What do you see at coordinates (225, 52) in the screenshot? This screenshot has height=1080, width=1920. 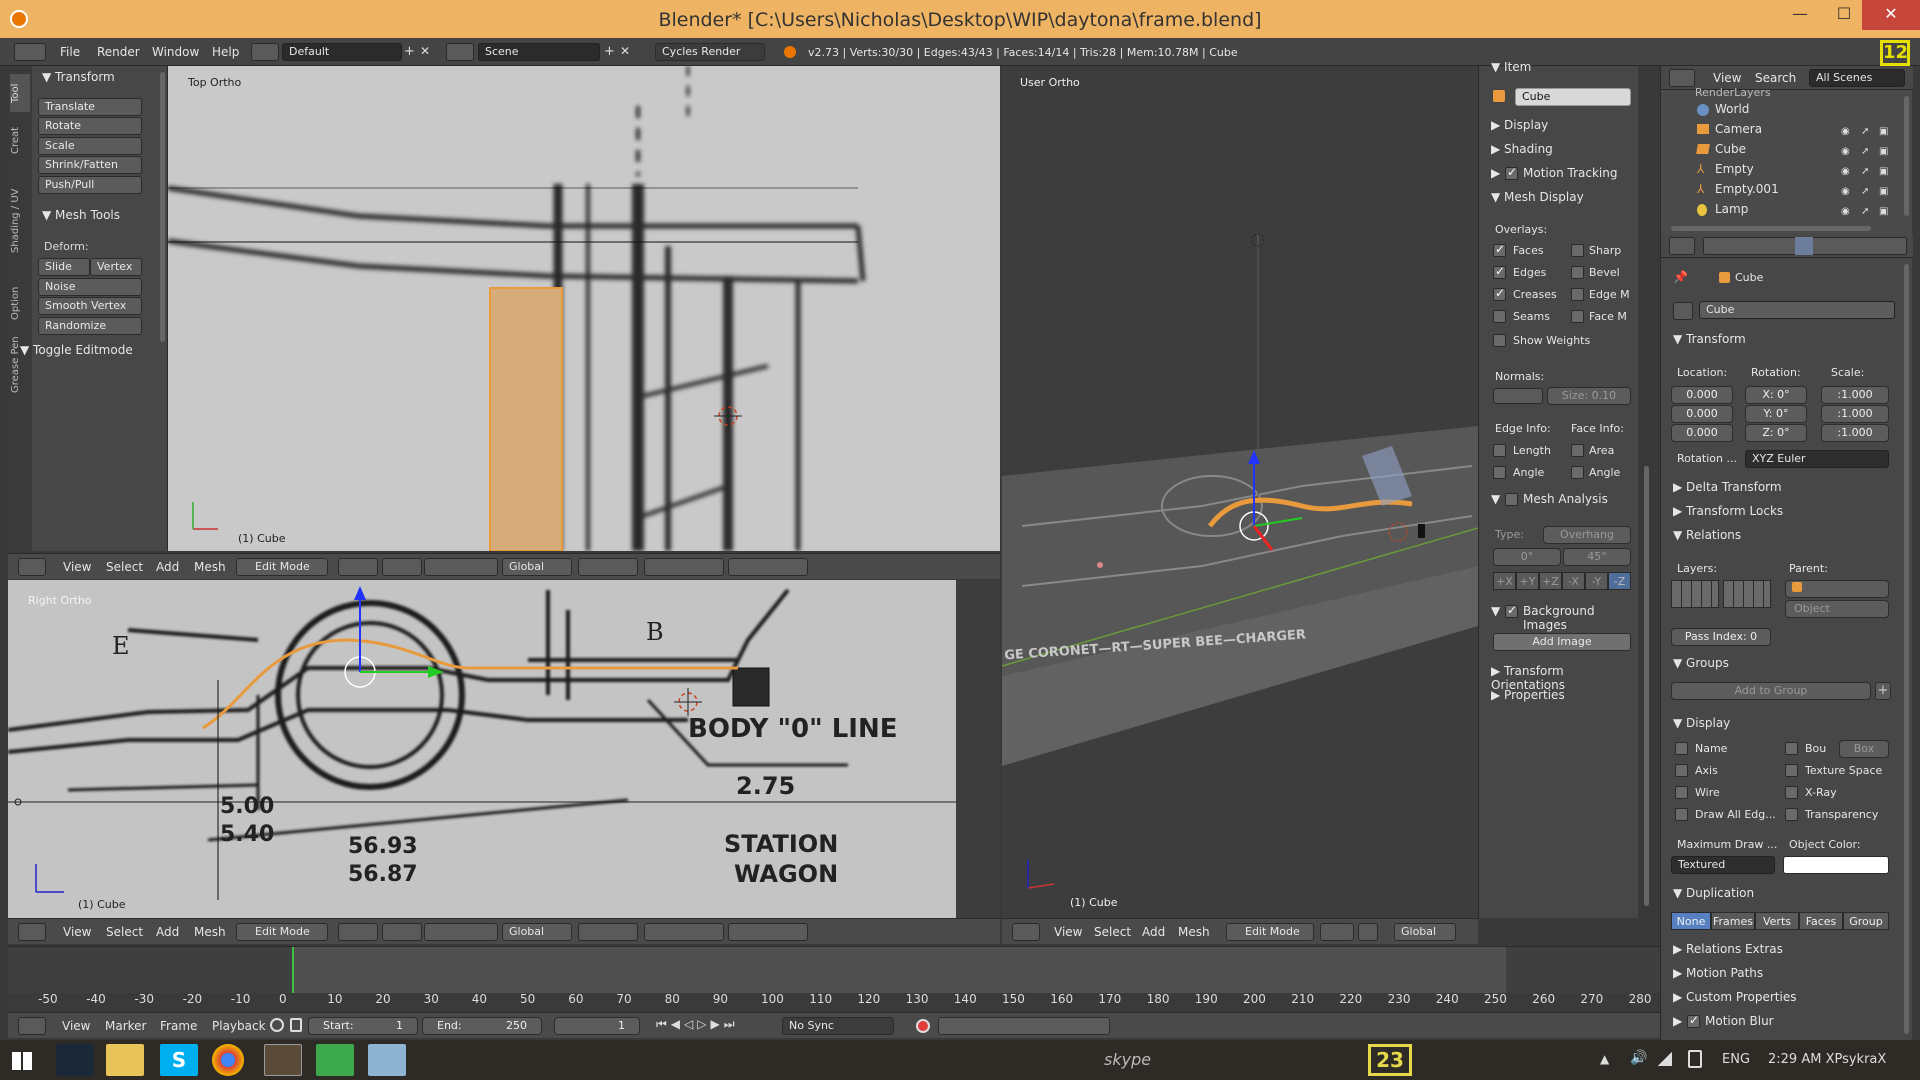 I see `menu-help: Help` at bounding box center [225, 52].